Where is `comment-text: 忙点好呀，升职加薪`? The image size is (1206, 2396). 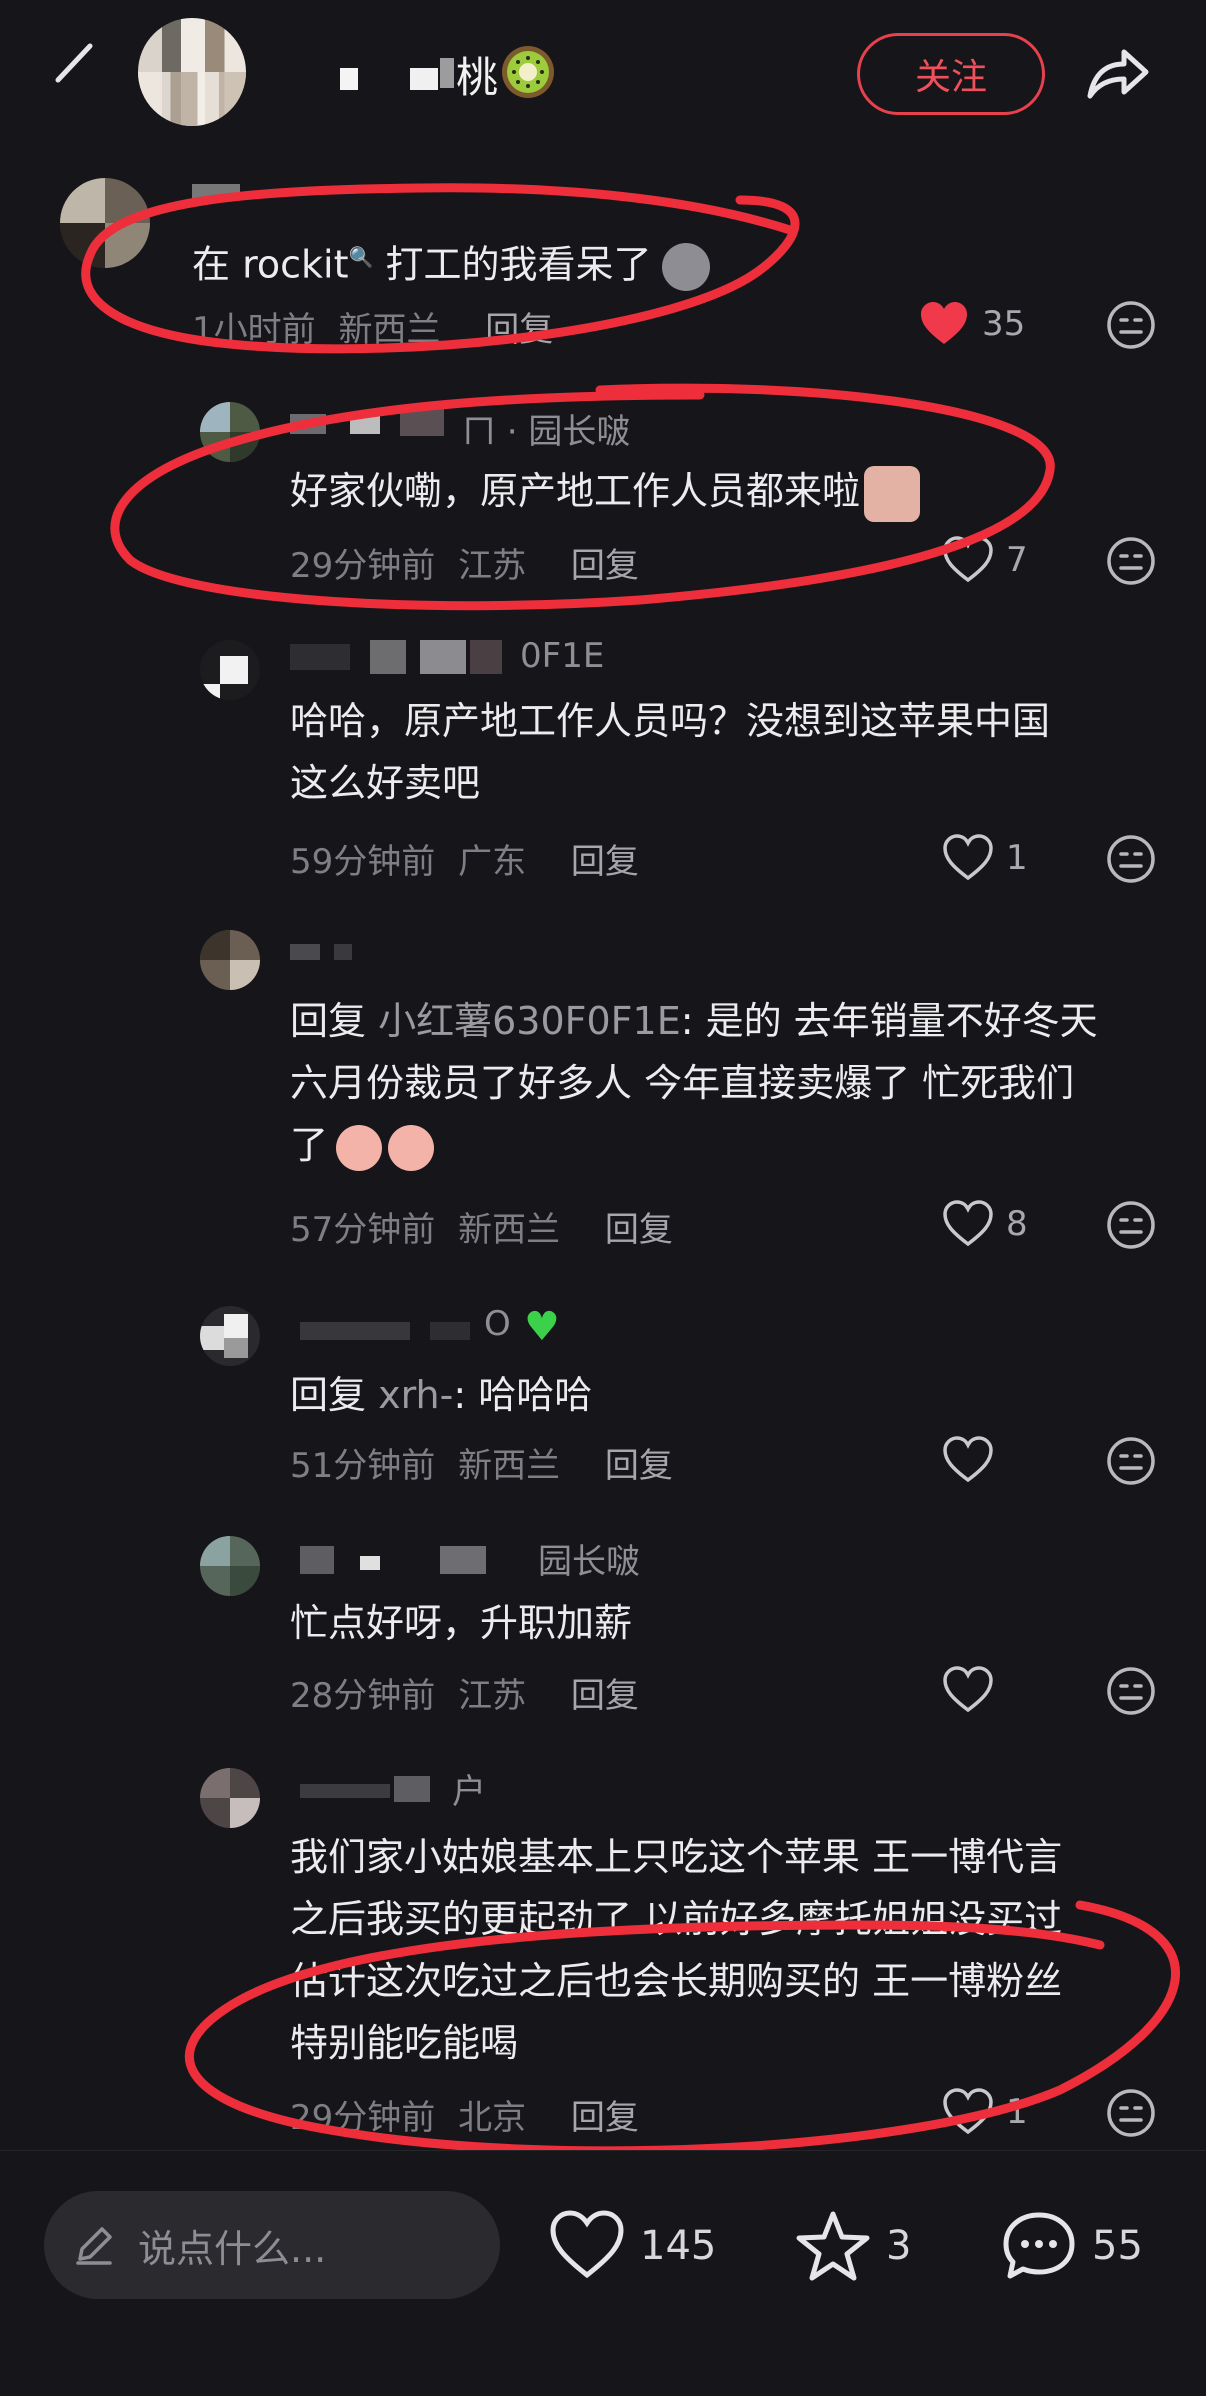
comment-text: 忙点好呀，升职加薪 is located at coordinates (461, 1623).